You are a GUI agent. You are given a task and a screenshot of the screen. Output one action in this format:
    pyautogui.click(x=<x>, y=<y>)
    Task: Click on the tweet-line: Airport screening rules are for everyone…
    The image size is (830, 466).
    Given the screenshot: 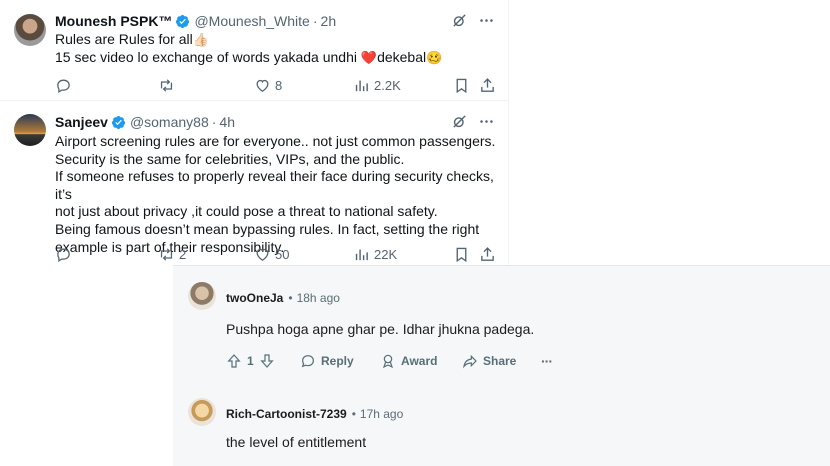 What is the action you would take?
    pyautogui.click(x=275, y=141)
    